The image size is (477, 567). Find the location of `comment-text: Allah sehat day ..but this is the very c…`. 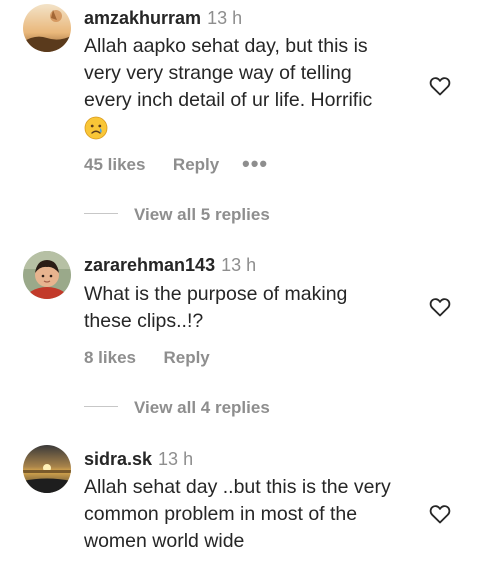

comment-text: Allah sehat day ..but this is the very c… is located at coordinates (237, 514).